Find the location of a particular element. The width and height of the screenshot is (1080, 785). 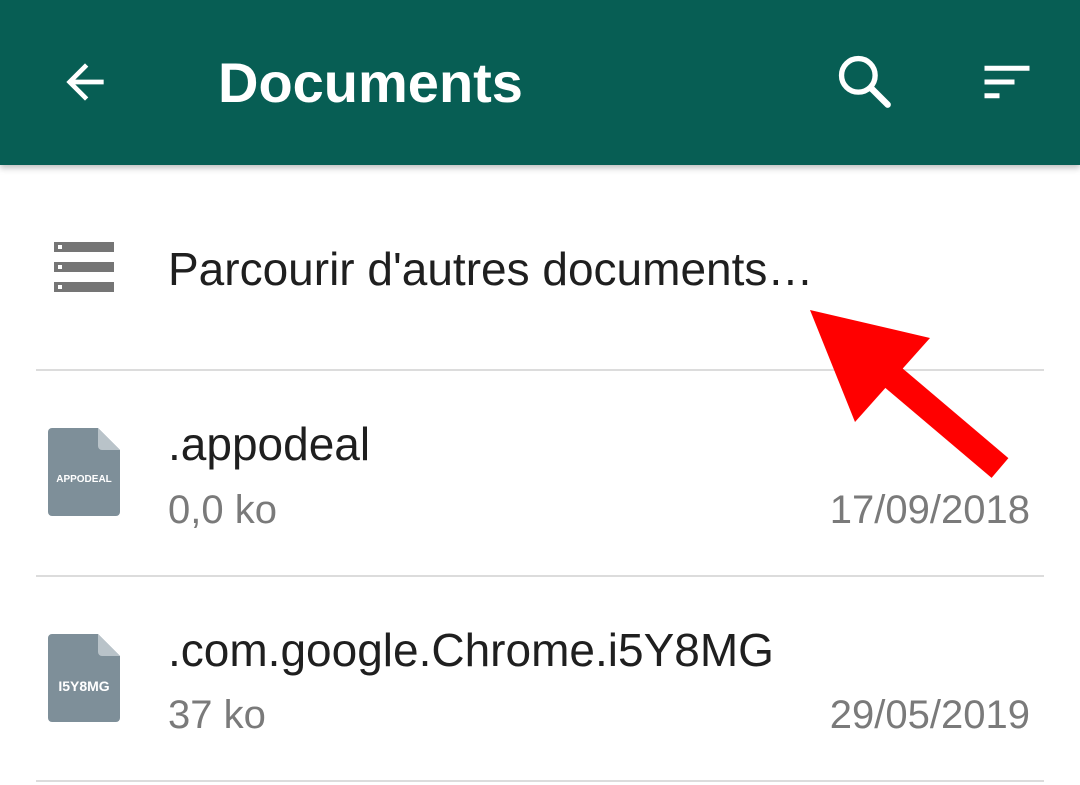

sort-icon is located at coordinates (1007, 82).